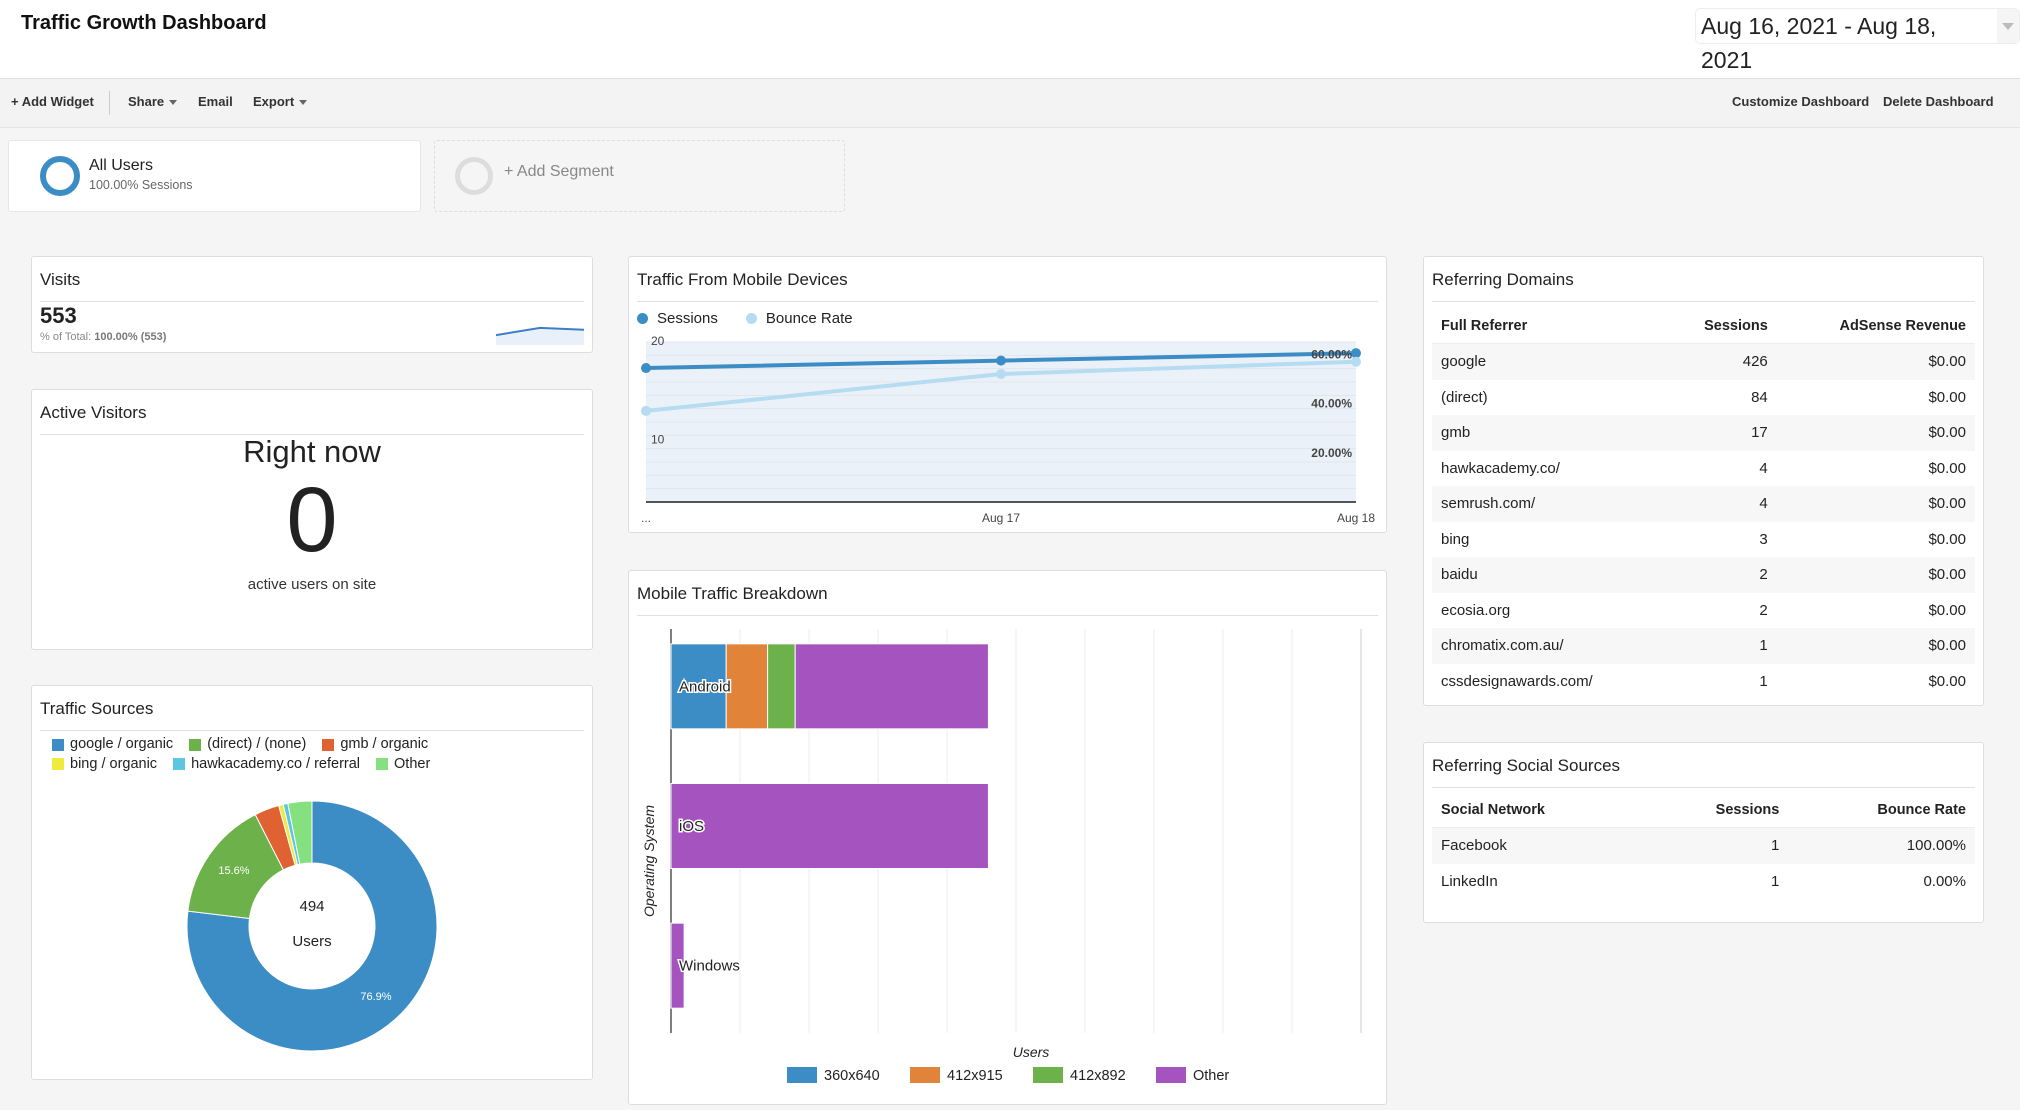 This screenshot has height=1110, width=2020. I want to click on column-header: Full Referrer, so click(1548, 326).